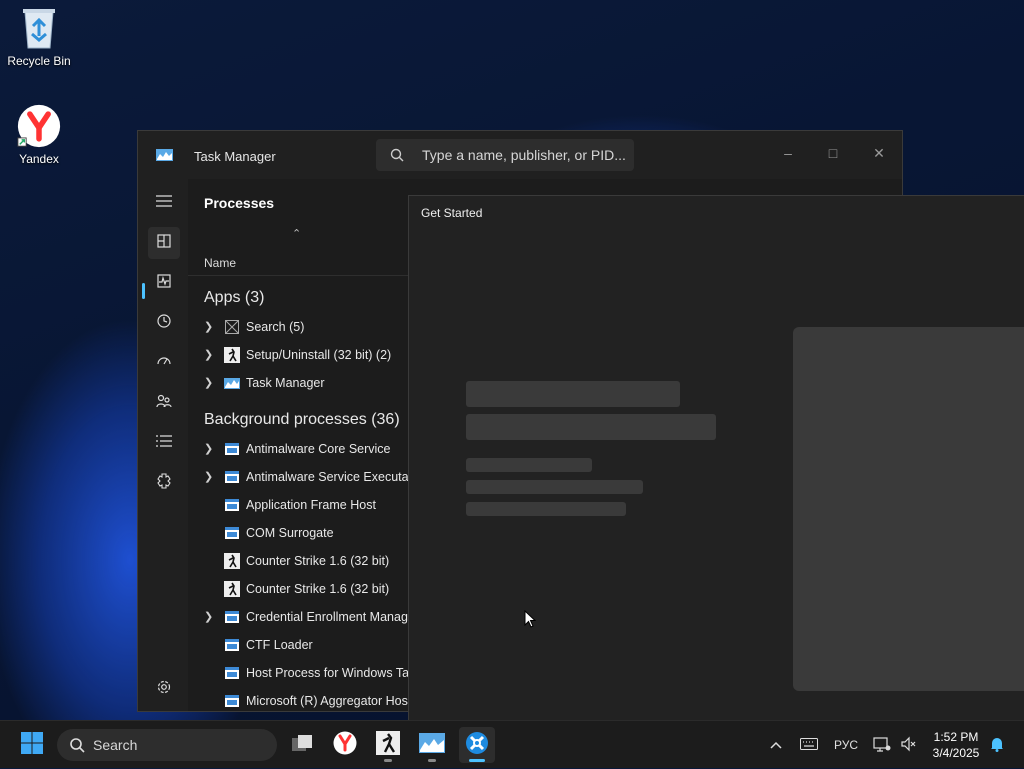  I want to click on show-hidden-icons-button, so click(776, 745).